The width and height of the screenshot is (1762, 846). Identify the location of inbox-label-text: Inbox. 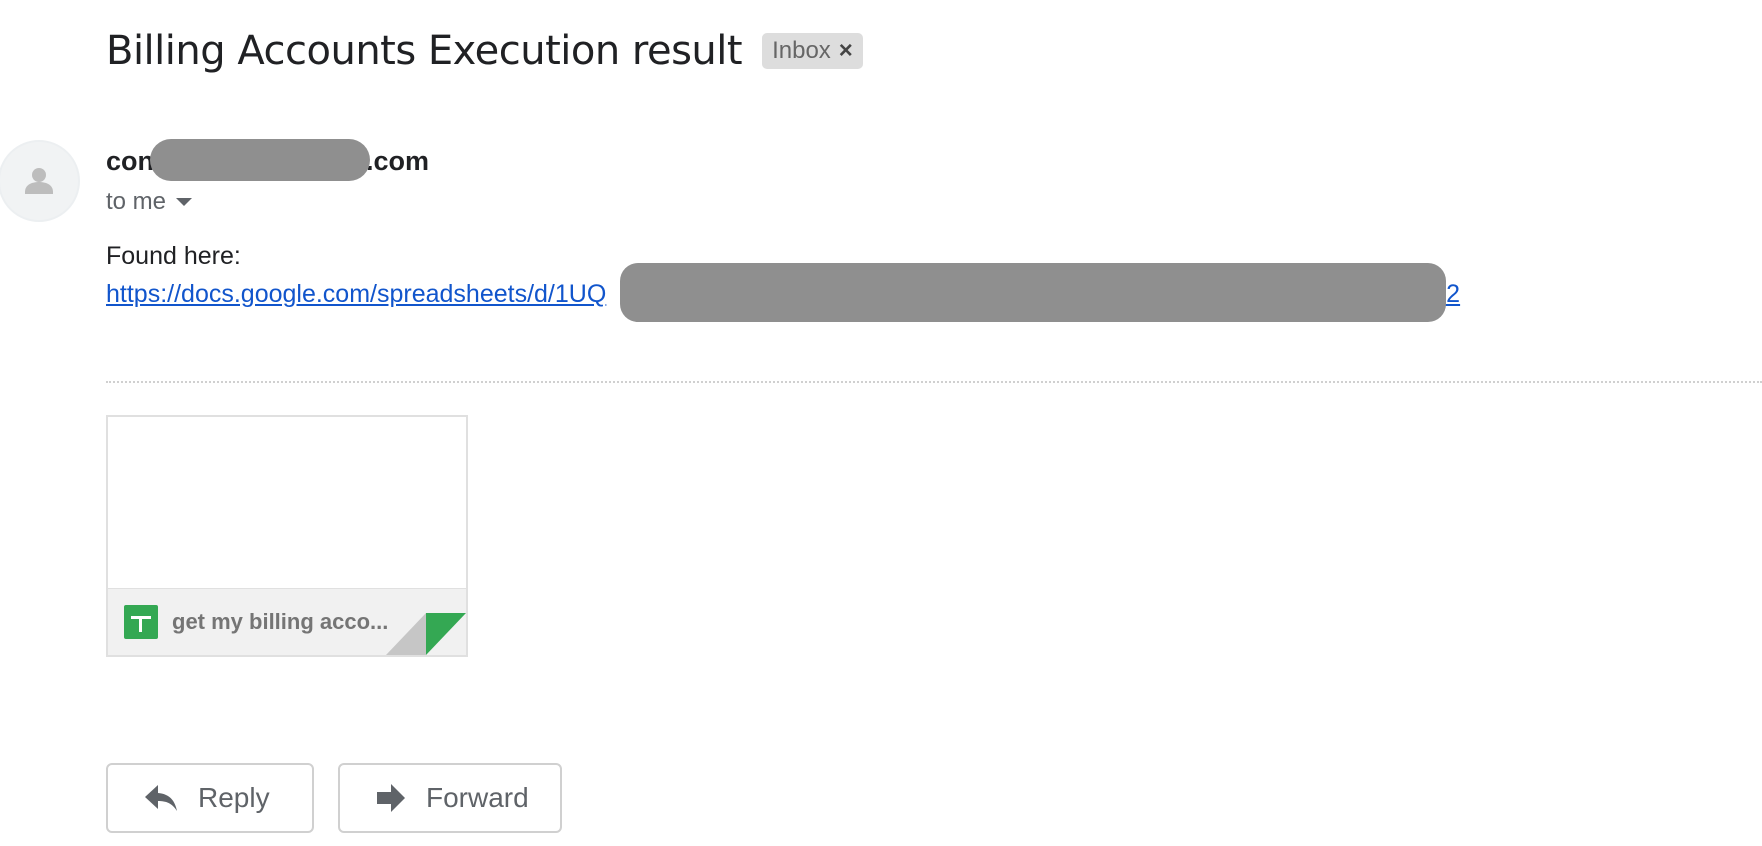
(801, 50).